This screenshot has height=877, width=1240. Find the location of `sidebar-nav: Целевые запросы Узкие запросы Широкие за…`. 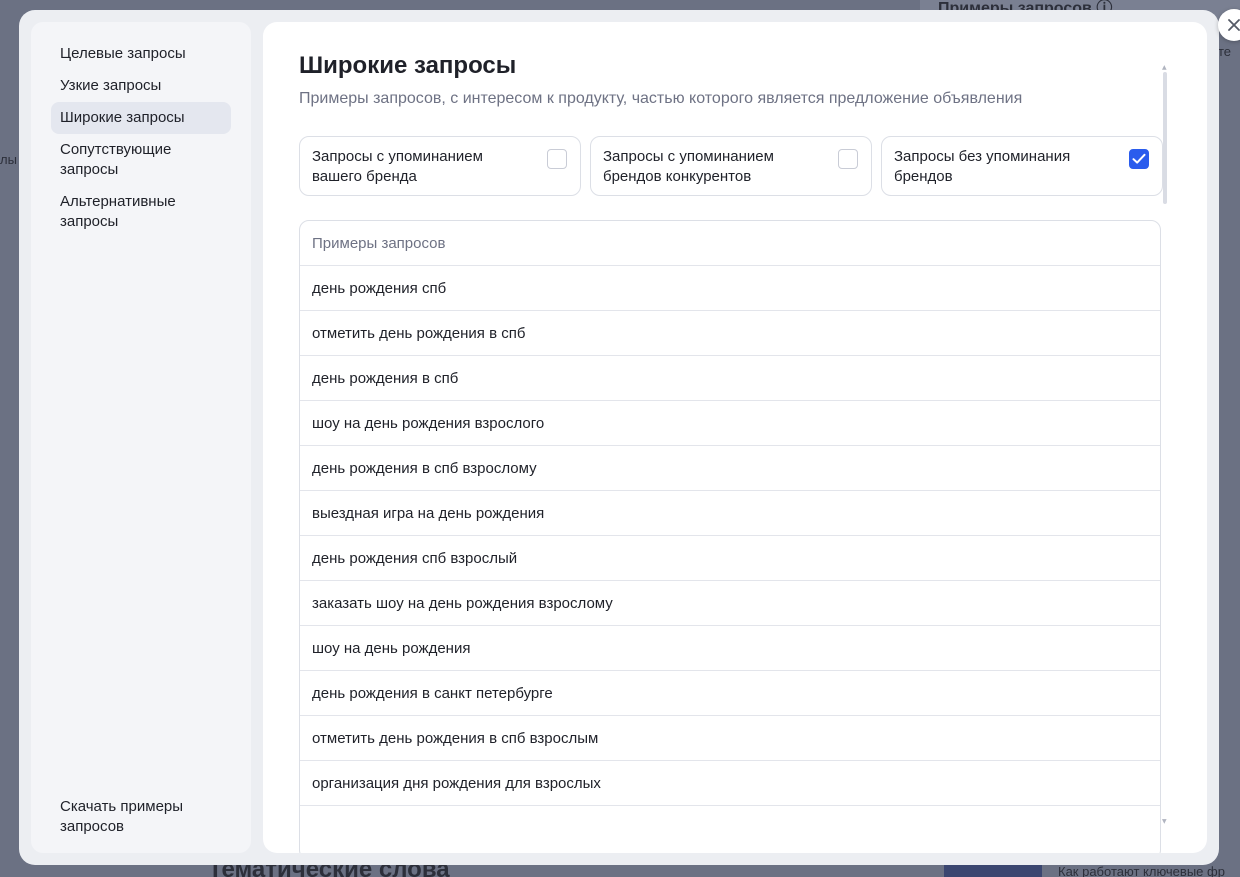

sidebar-nav: Целевые запросы Узкие запросы Широкие за… is located at coordinates (141, 138).